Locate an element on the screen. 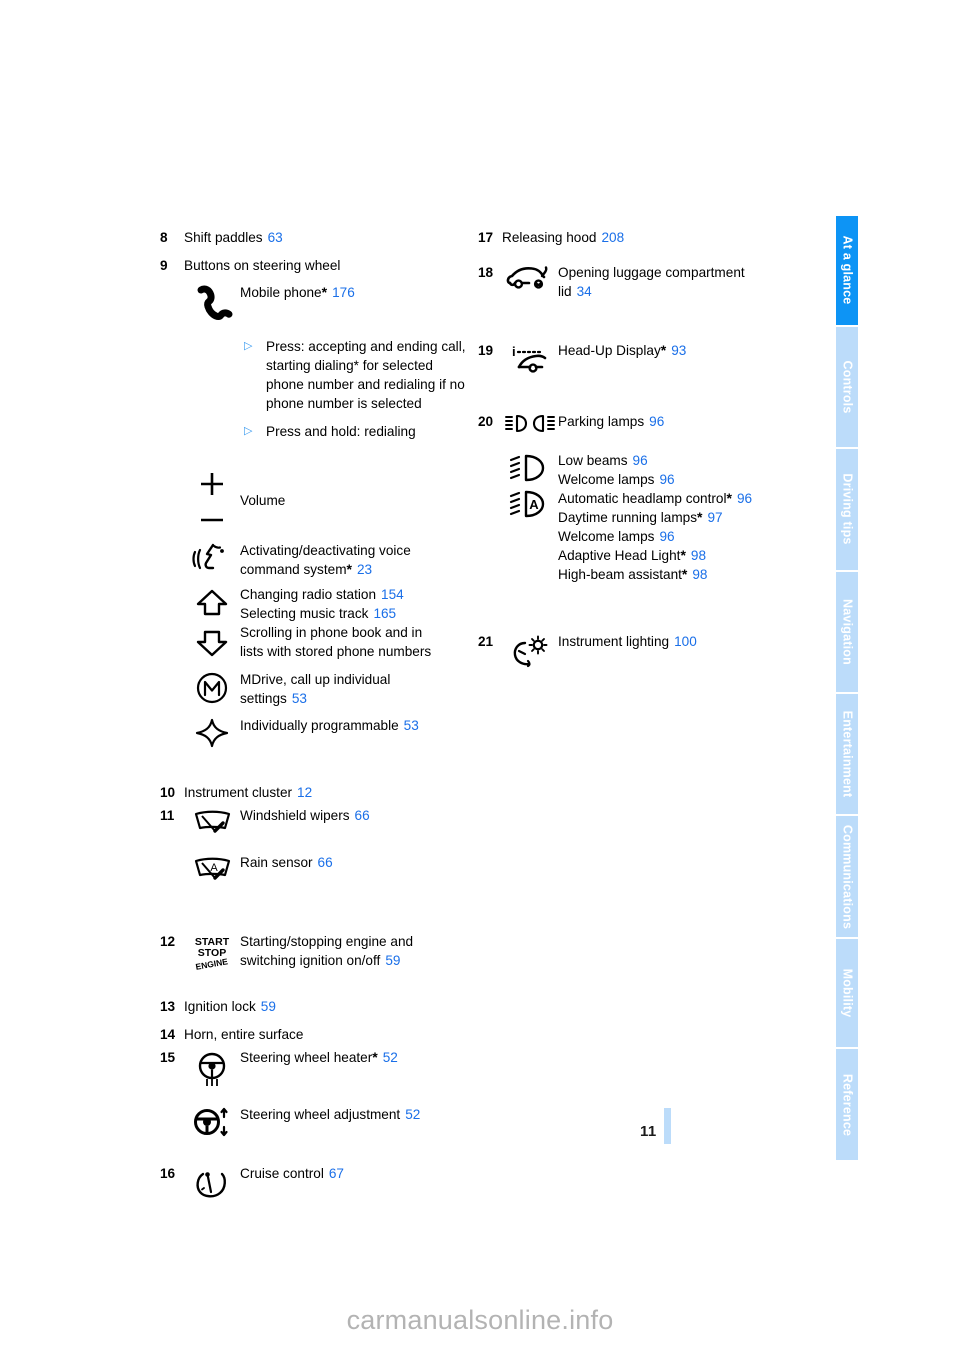  entry-windshield-wipers: 11 Windshield wipers 66 is located at coordinates (315, 821).